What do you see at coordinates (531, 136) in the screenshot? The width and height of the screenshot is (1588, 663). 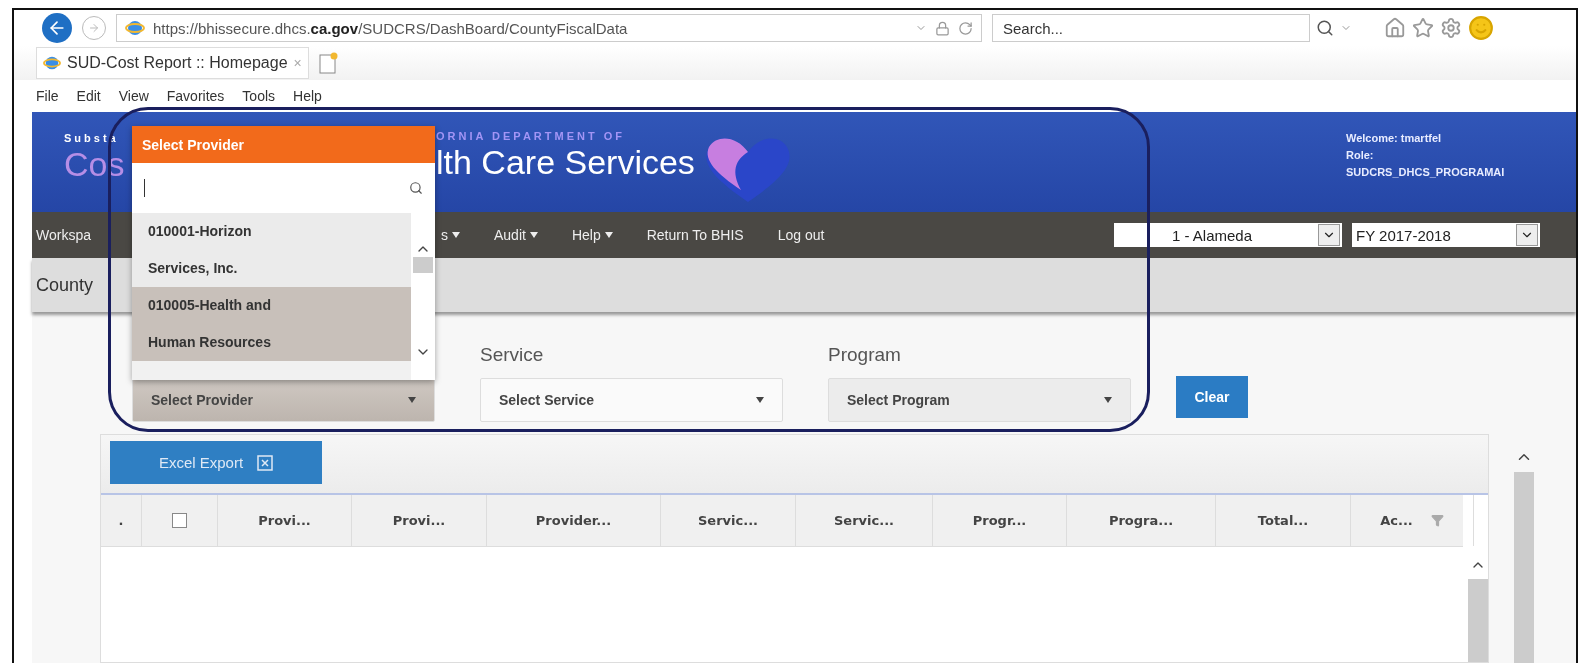 I see `header-subtitle: ORNIA DEPARTMENT OF` at bounding box center [531, 136].